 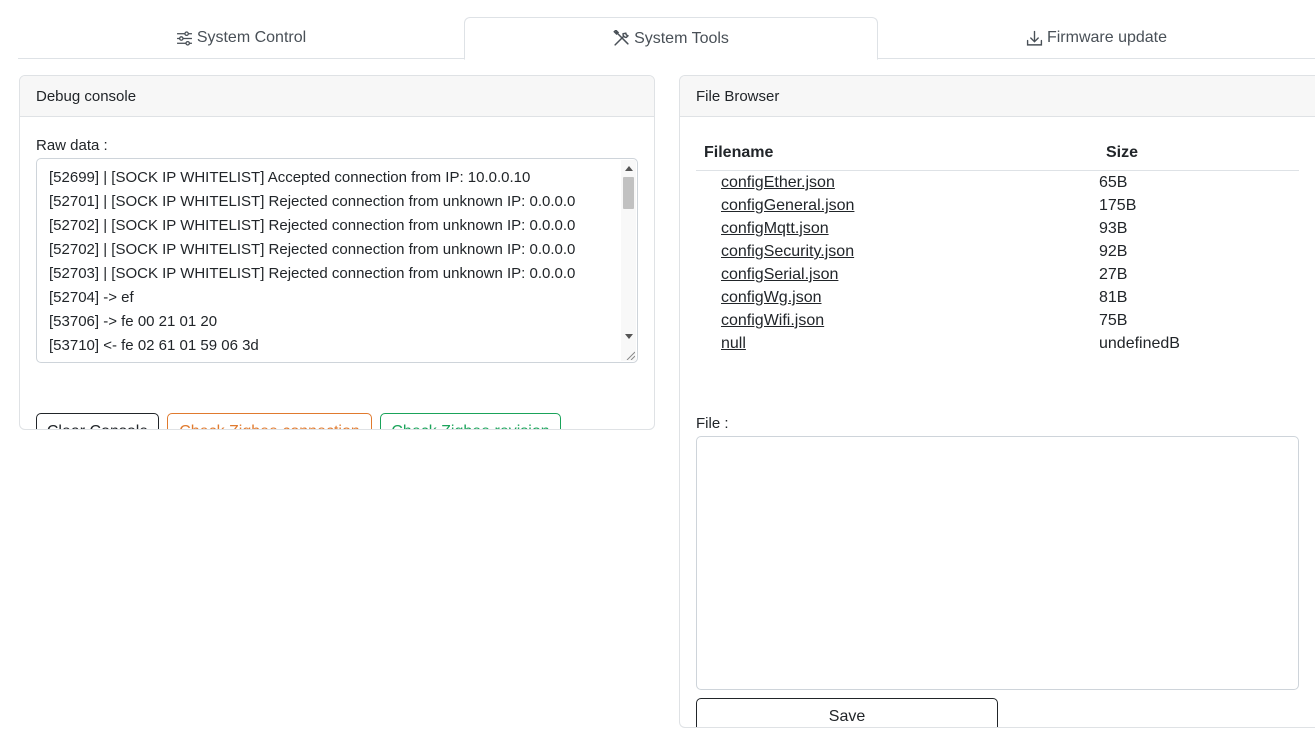 I want to click on tab-firmware-update: Firmware update, so click(x=1096, y=38).